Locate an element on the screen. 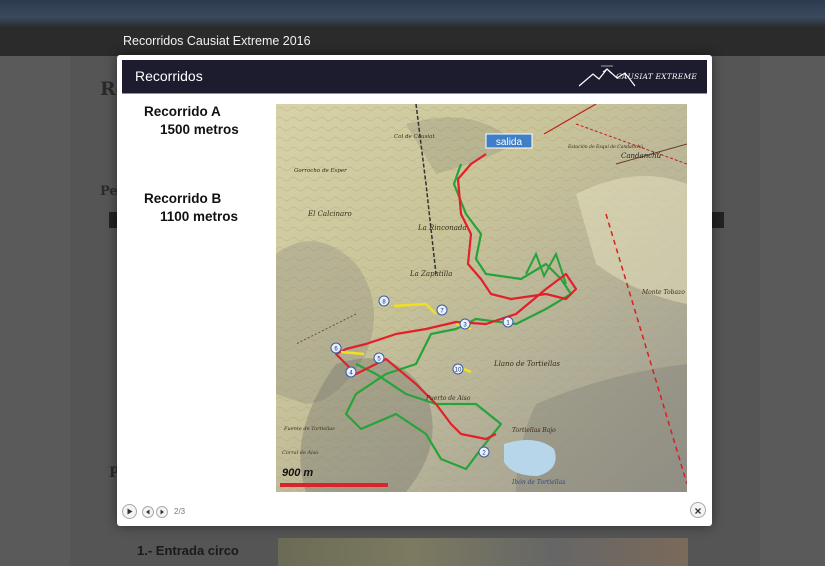 This screenshot has height=566, width=825. route-b-length: 1100 metros is located at coordinates (199, 216).